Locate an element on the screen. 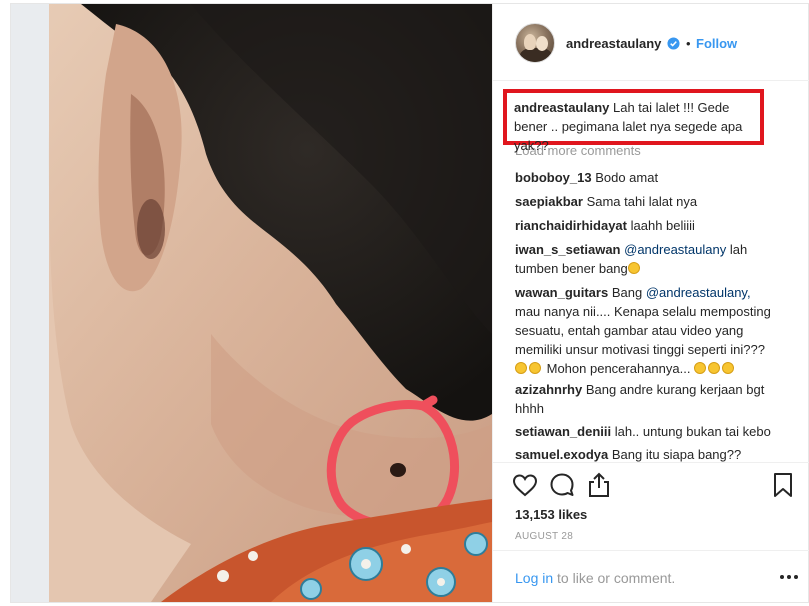 Image resolution: width=809 pixels, height=606 pixels. comment-mention: @andreastaulany, is located at coordinates (698, 292).